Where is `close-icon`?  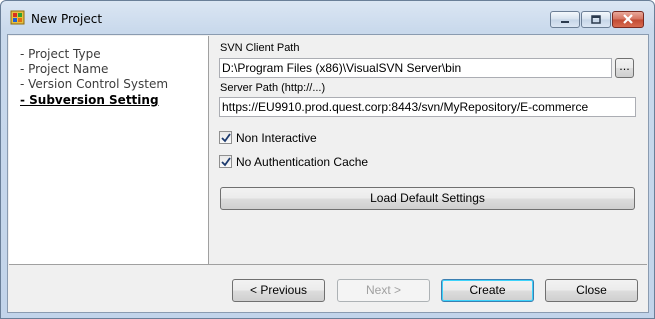 close-icon is located at coordinates (628, 19).